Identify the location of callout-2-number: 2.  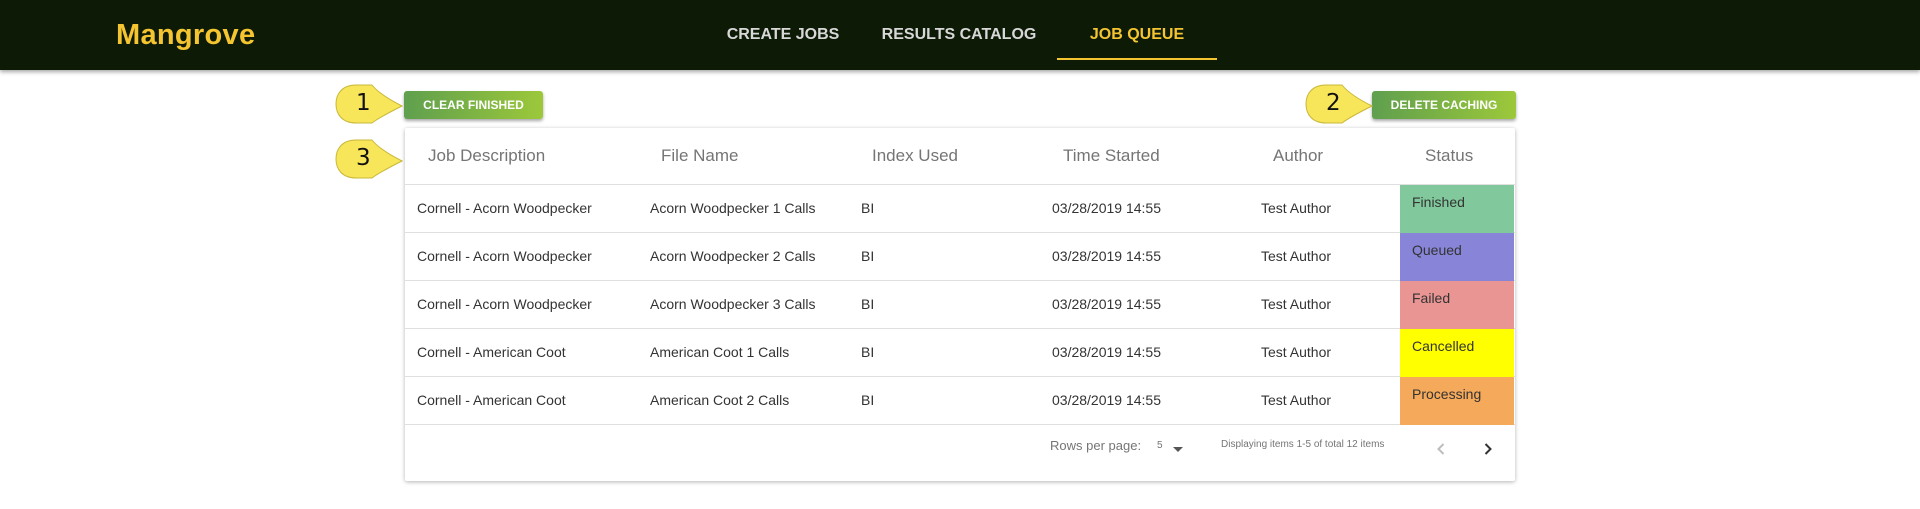
(1333, 103).